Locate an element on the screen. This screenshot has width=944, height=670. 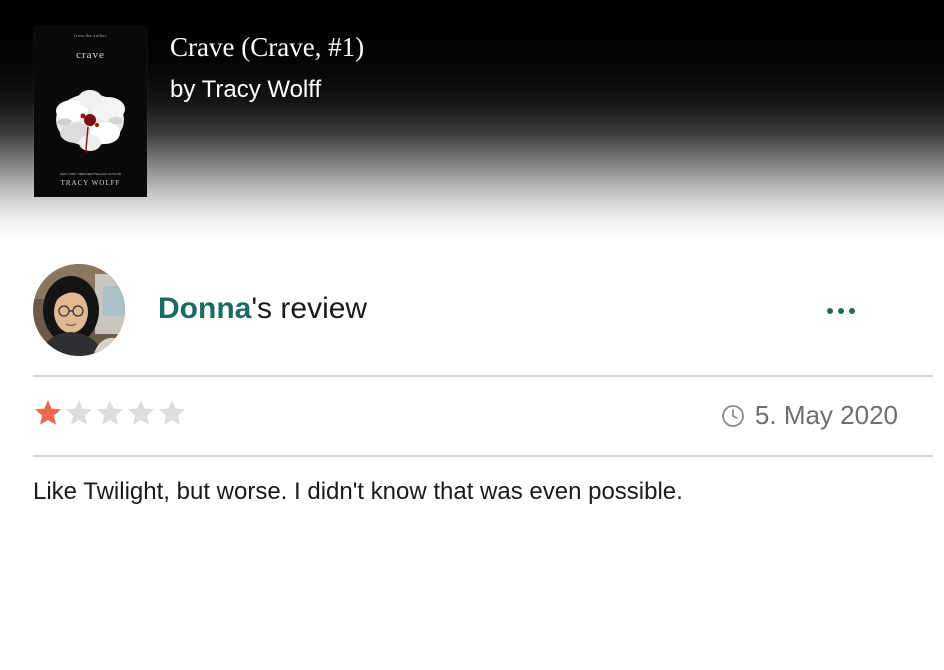
cover-author-note: NEW YORK TIMES BESTSELLING AUTHOR is located at coordinates (90, 174).